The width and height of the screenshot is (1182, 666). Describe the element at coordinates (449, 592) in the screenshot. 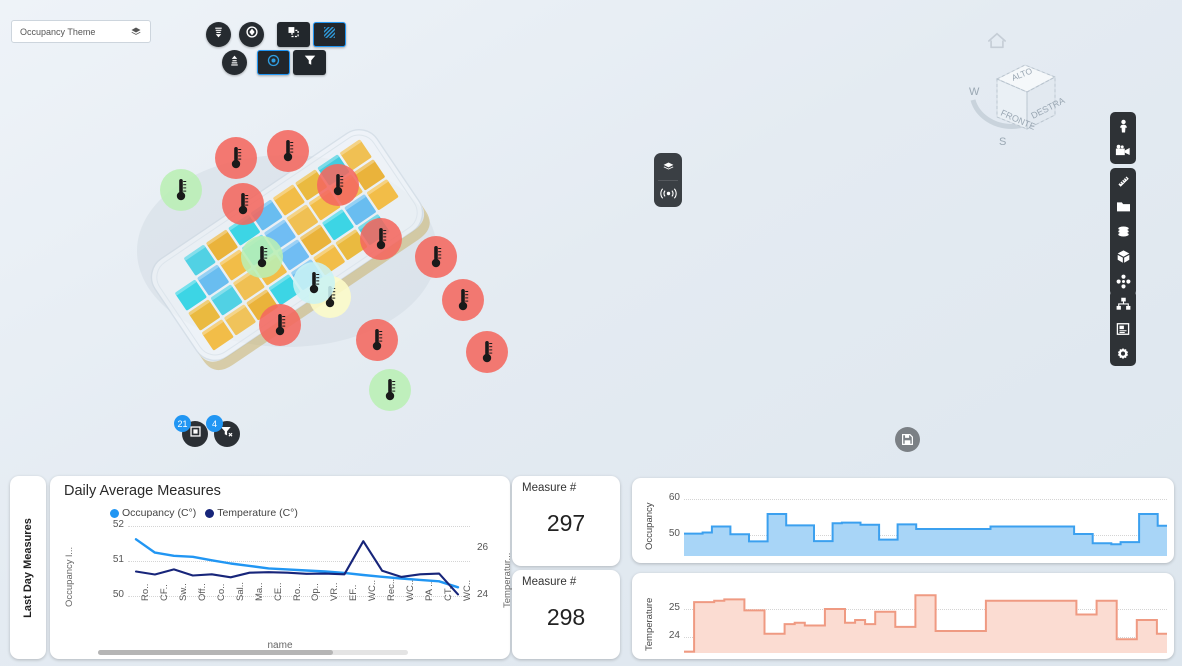

I see `x-axis-tick: CT..` at that location.